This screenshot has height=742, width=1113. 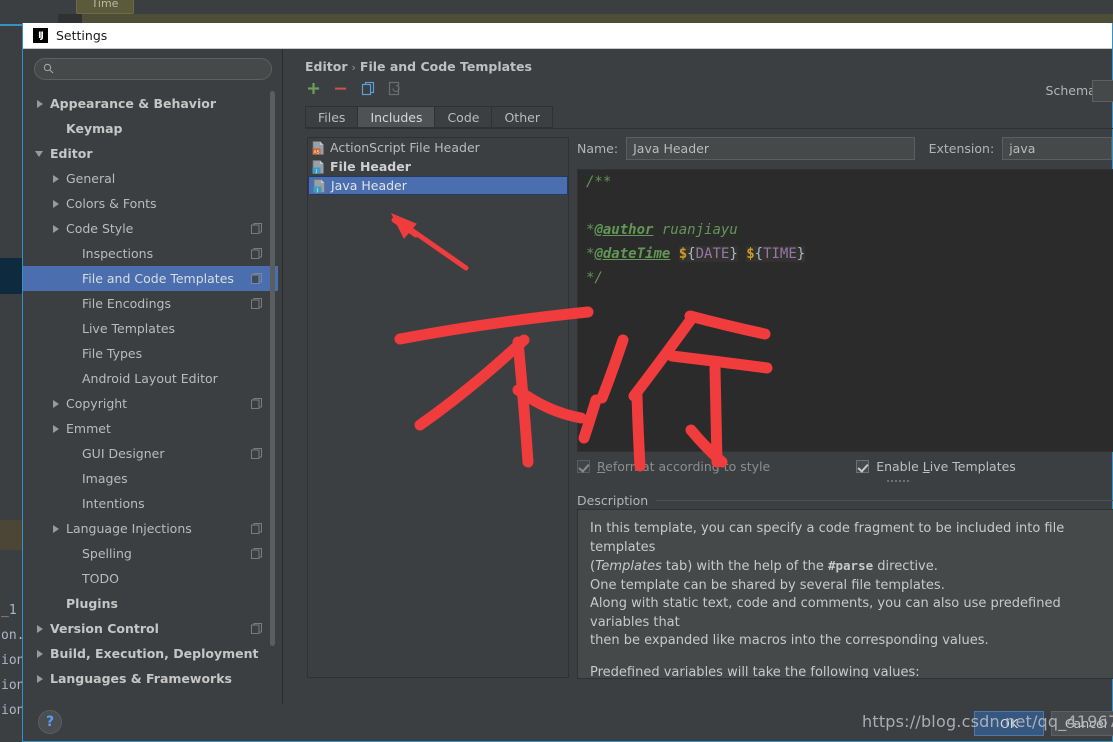 What do you see at coordinates (901, 482) in the screenshot?
I see `panel-drag-handle` at bounding box center [901, 482].